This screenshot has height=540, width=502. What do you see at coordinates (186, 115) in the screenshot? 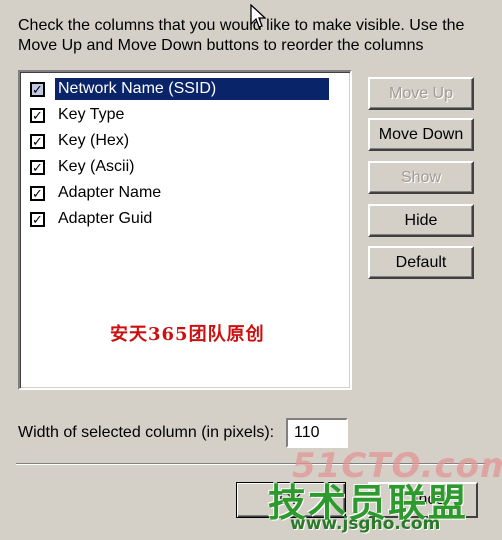
I see `column-item-key-type: ✓ Key Type` at bounding box center [186, 115].